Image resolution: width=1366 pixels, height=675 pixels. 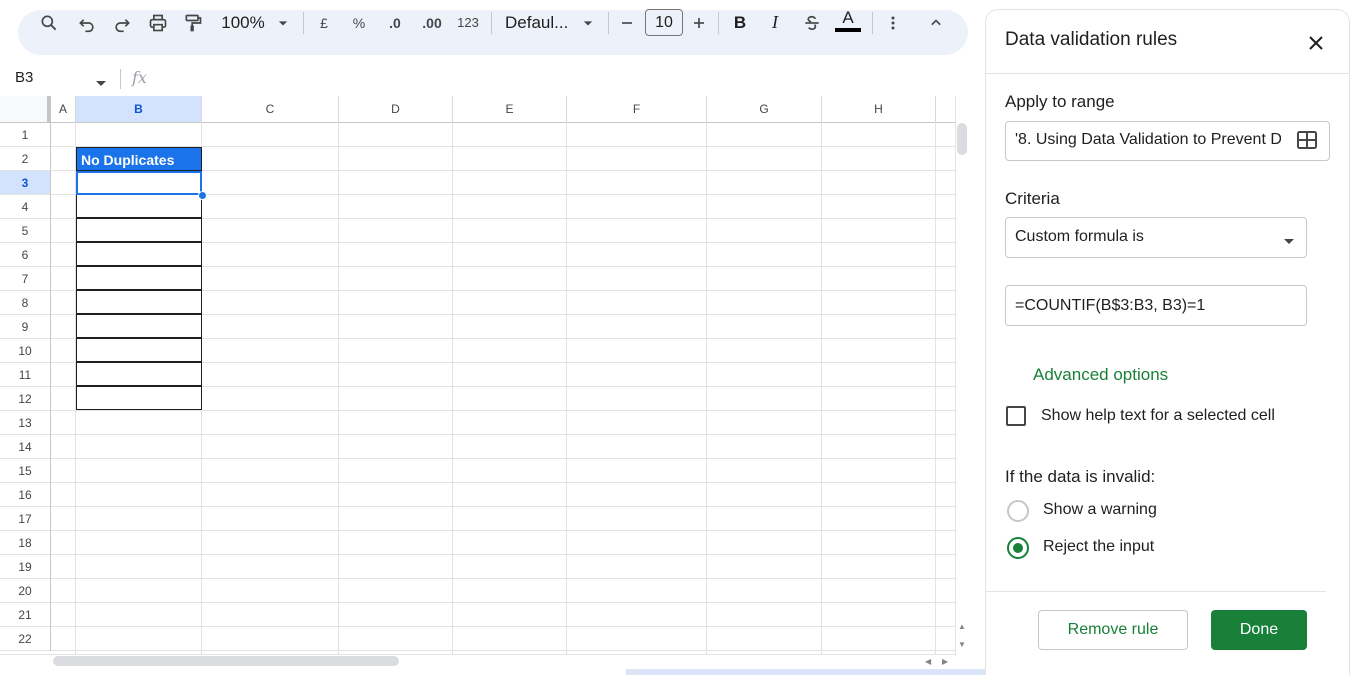 What do you see at coordinates (25, 567) in the screenshot?
I see `row-header-19: 19` at bounding box center [25, 567].